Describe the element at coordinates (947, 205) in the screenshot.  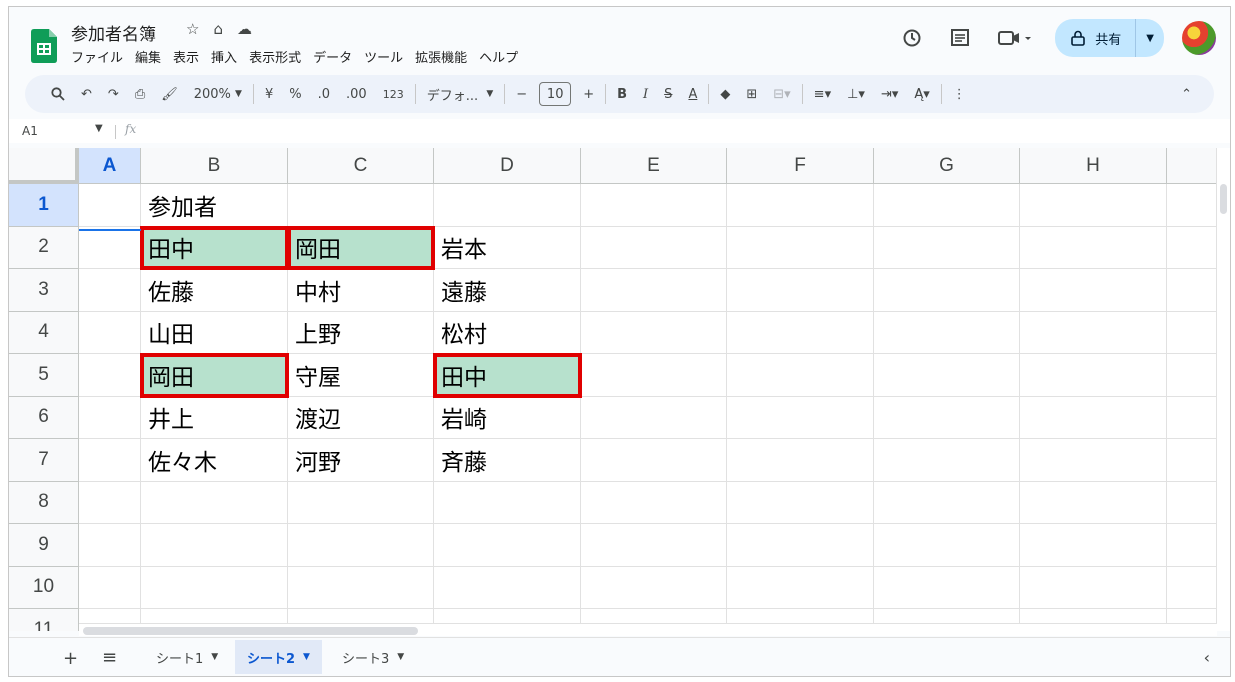
I see `cell-g1` at that location.